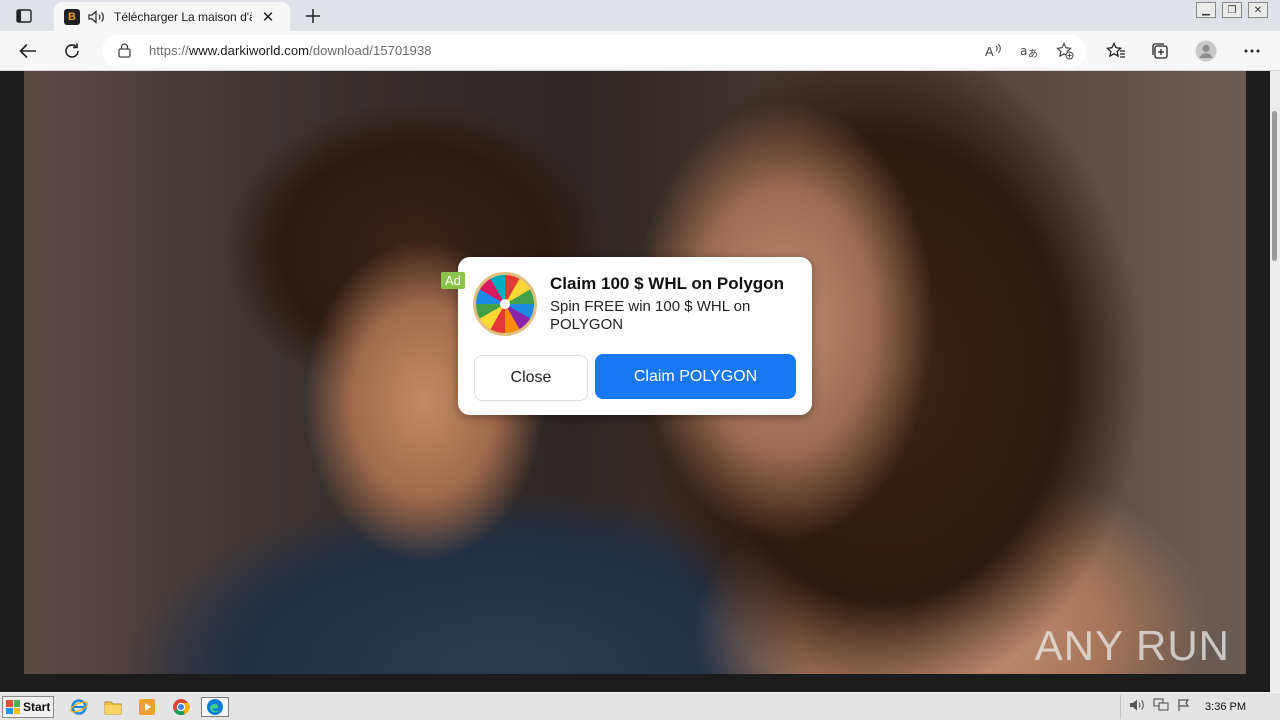  Describe the element at coordinates (72, 51) in the screenshot. I see `reload-icon` at that location.